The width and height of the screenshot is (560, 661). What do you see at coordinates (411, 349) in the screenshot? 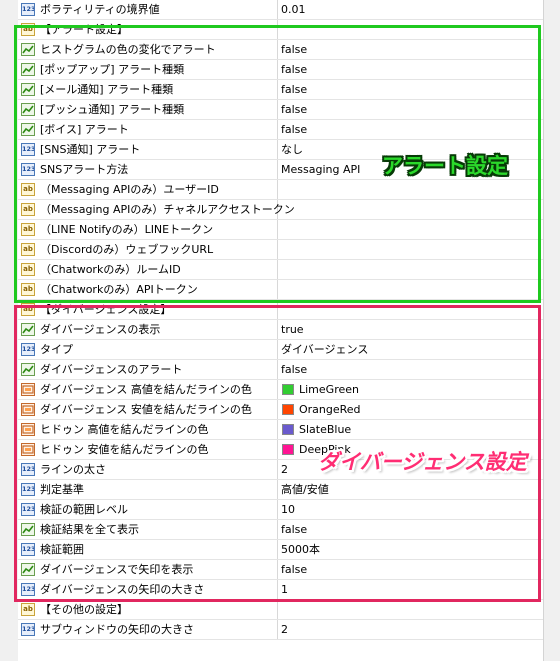
I see `parameter-value-cell: ダイバージェンス` at bounding box center [411, 349].